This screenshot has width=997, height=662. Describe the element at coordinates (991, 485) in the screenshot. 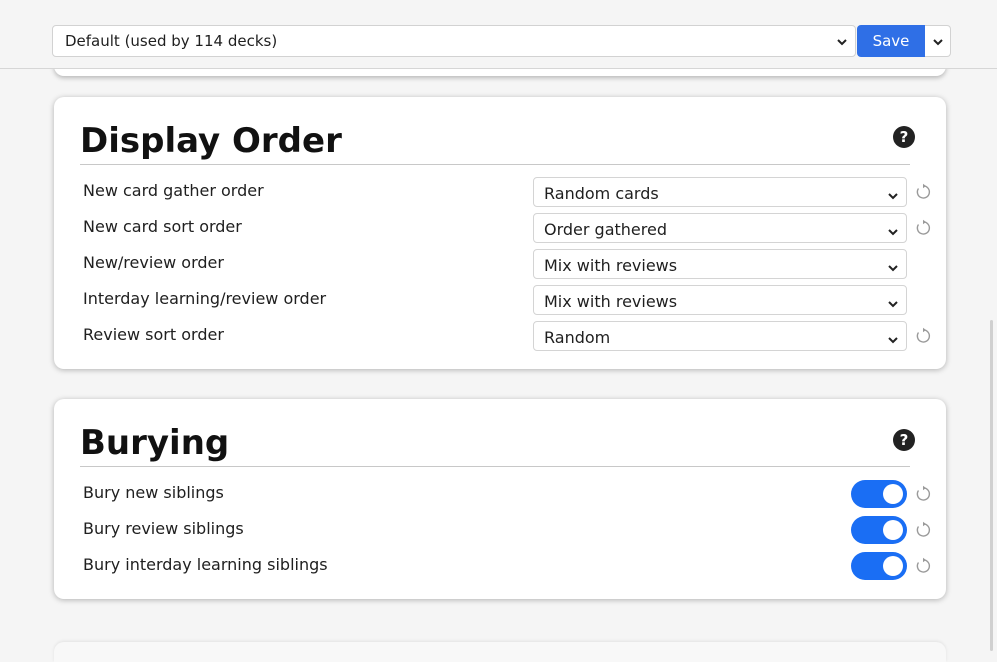

I see `scrollbar` at that location.